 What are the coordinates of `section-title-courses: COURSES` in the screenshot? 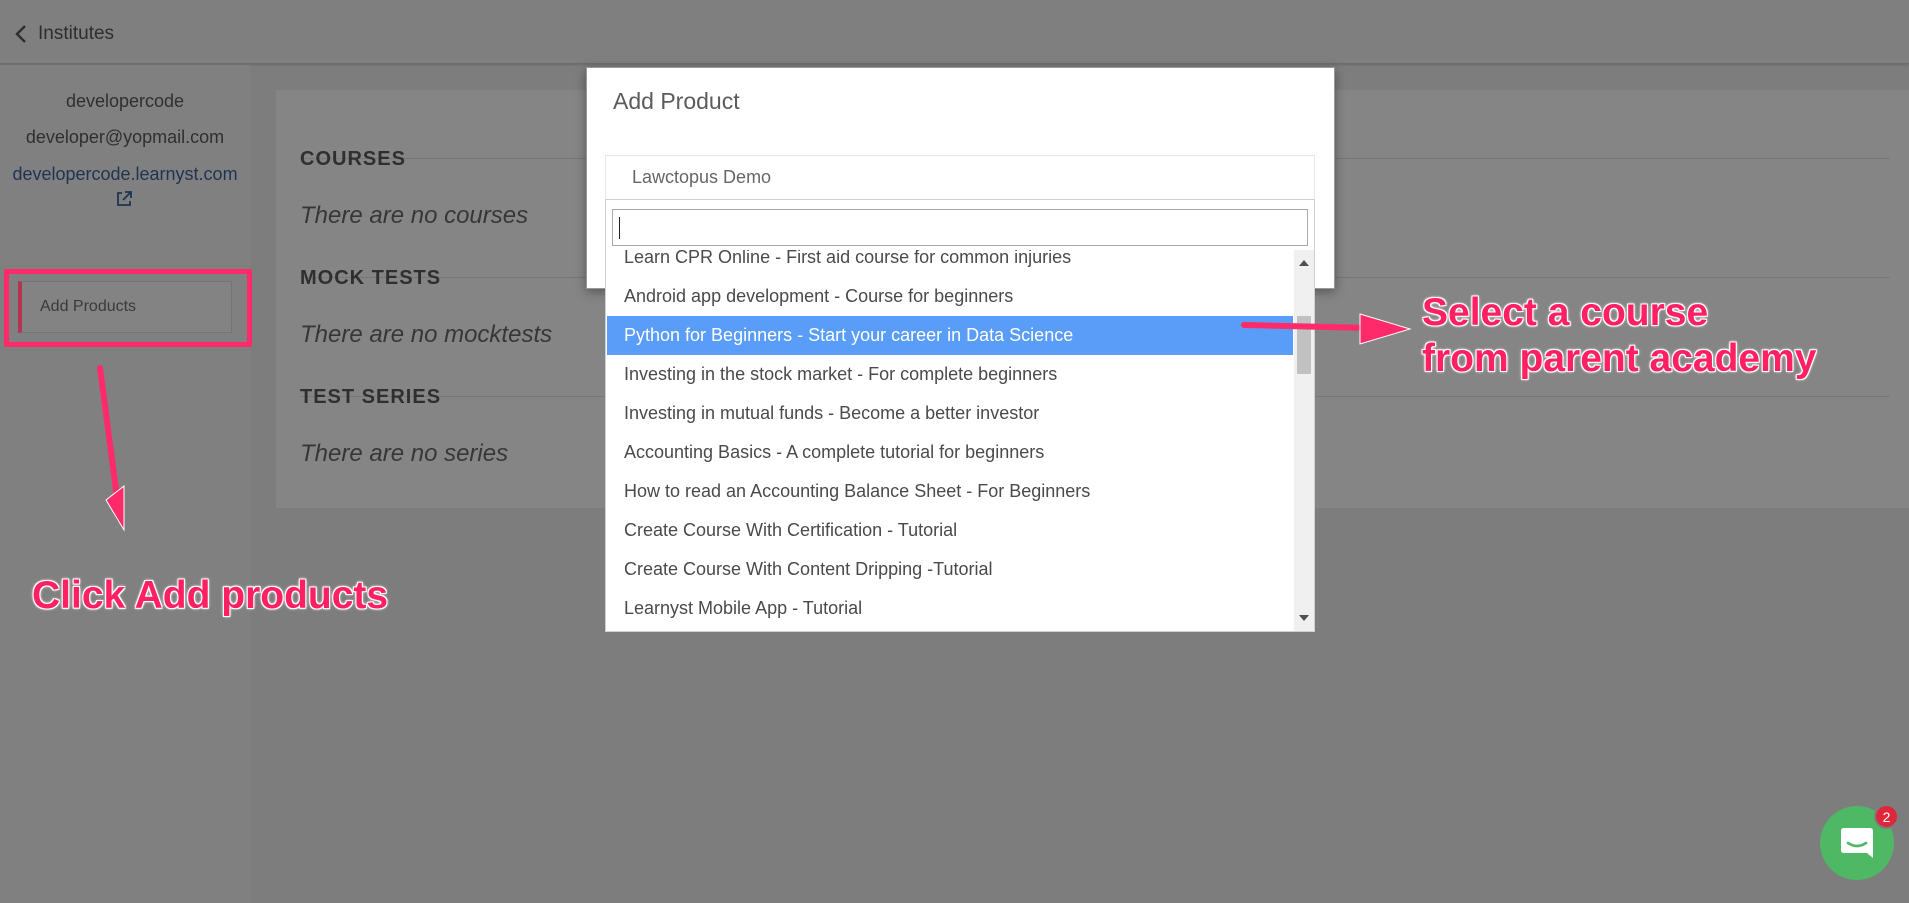 It's located at (353, 159).